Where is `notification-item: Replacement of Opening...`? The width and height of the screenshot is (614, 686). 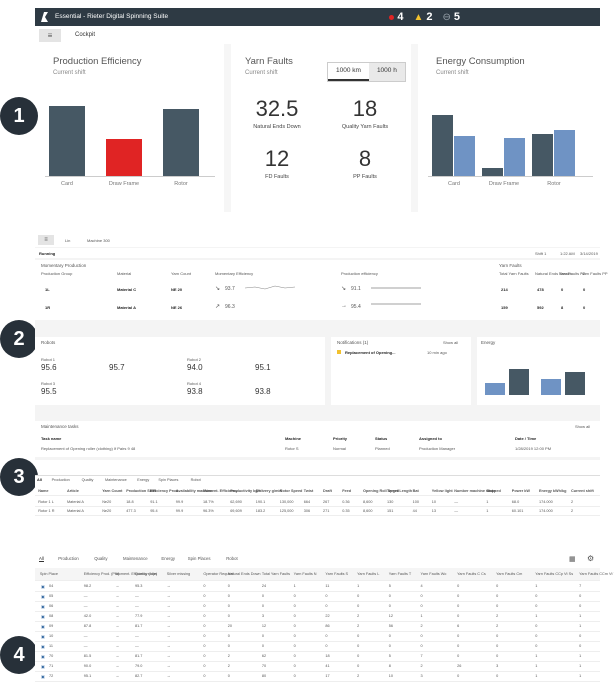
notification-item: Replacement of Opening... is located at coordinates (370, 352).